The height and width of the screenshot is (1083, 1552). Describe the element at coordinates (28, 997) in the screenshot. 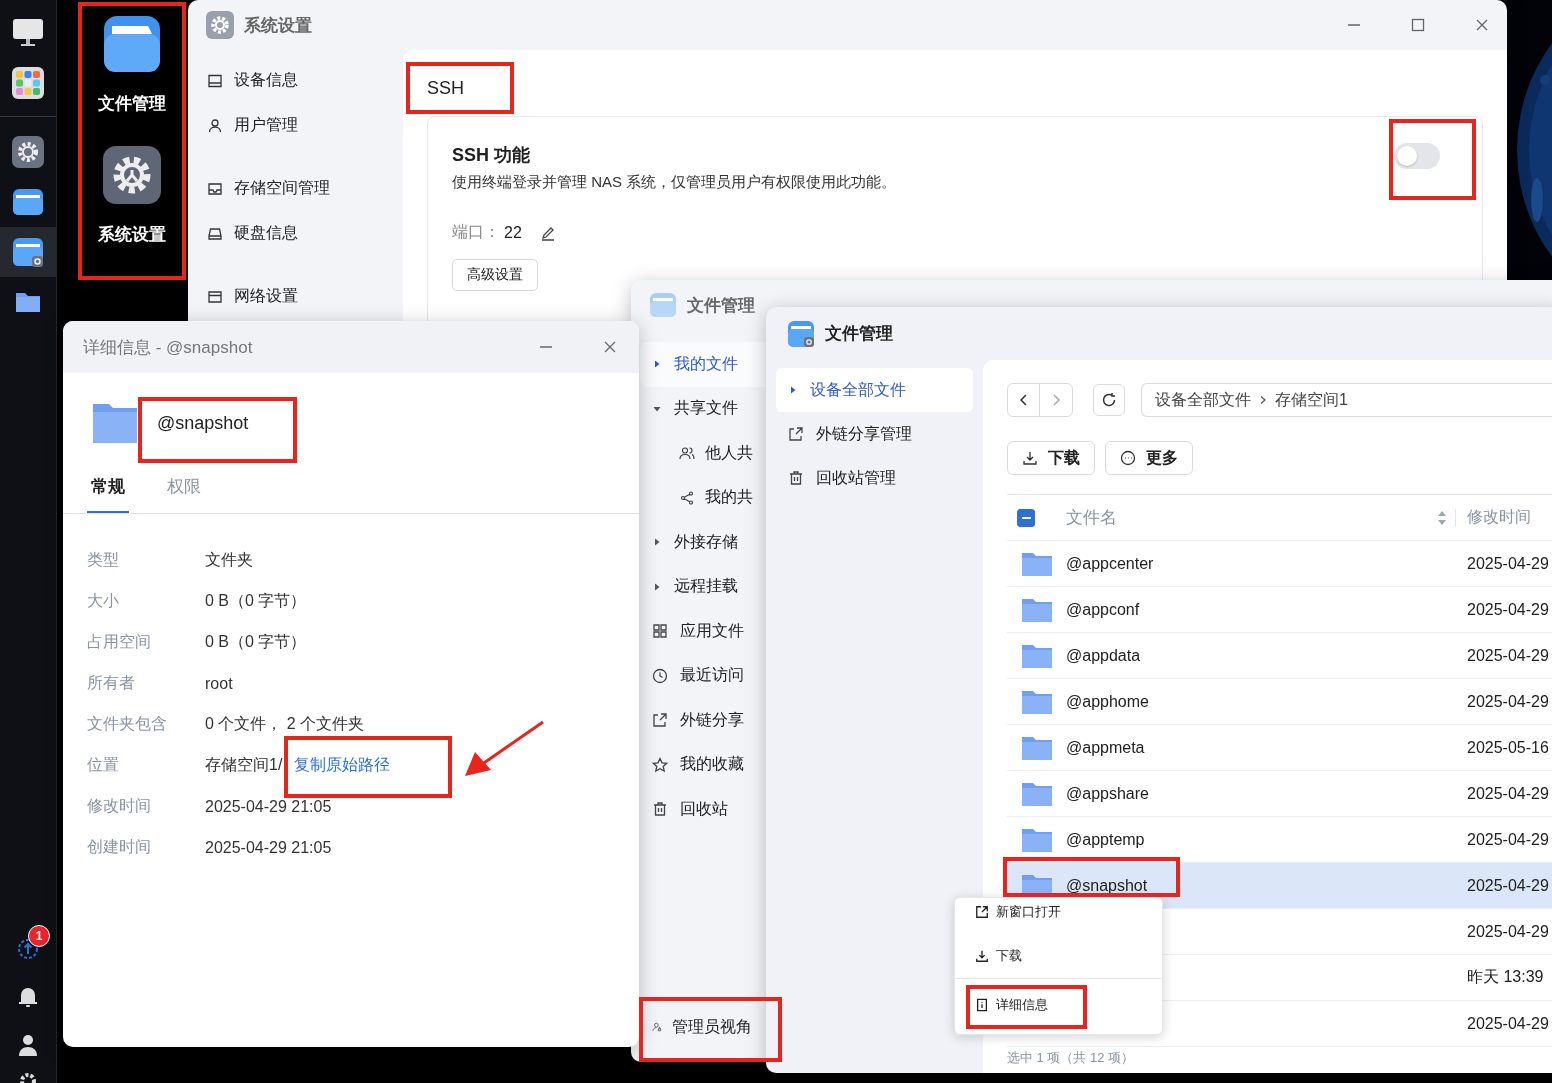

I see `bell-icon` at that location.